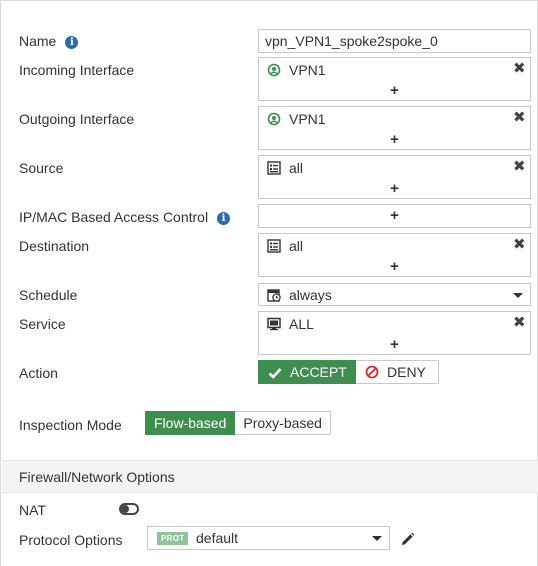 This screenshot has width=538, height=566. Describe the element at coordinates (274, 325) in the screenshot. I see `service-icon` at that location.